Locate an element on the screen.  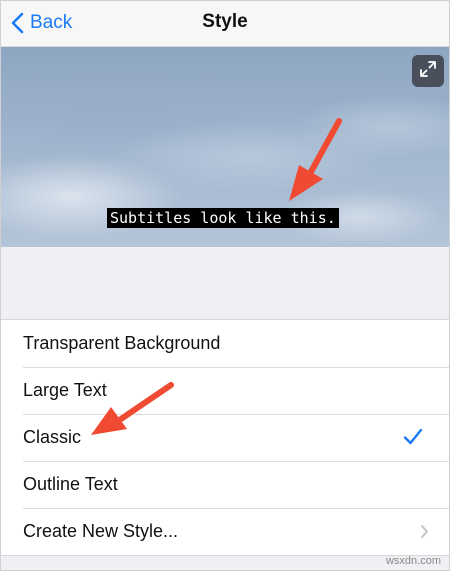
chevron-right-icon is located at coordinates (424, 534).